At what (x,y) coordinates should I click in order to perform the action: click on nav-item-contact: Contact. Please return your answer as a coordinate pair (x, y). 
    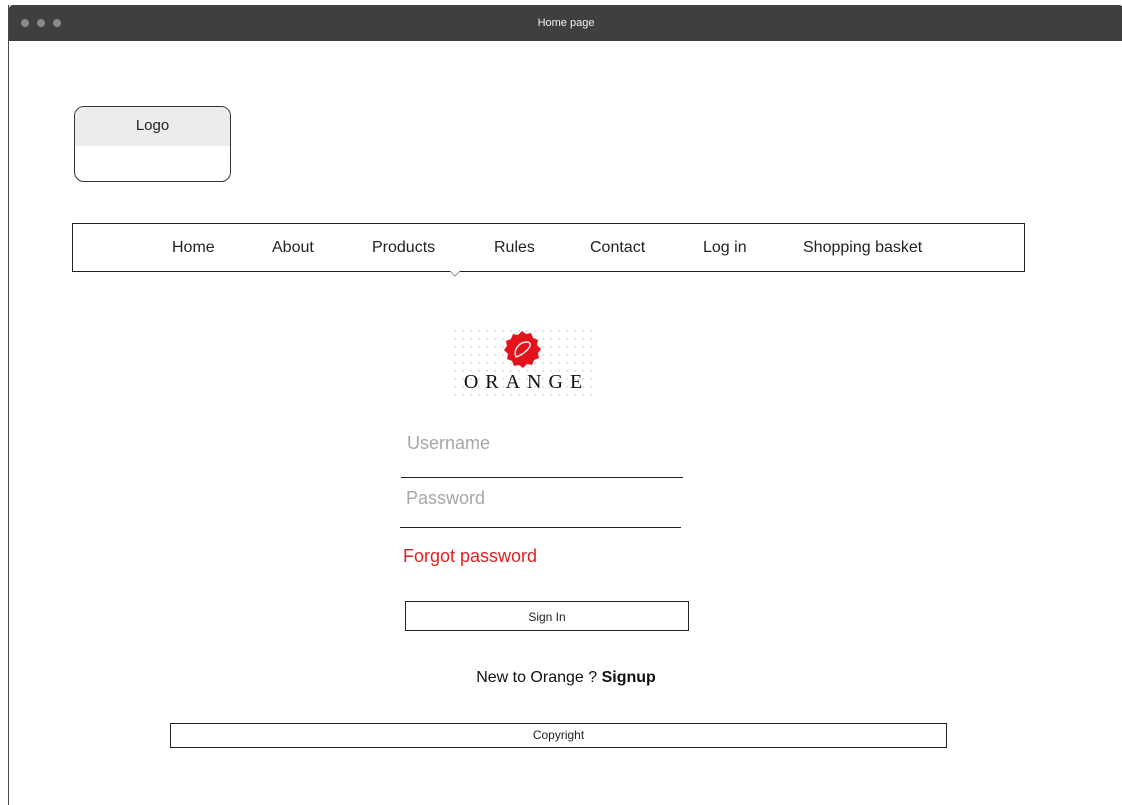
    Looking at the image, I should click on (617, 247).